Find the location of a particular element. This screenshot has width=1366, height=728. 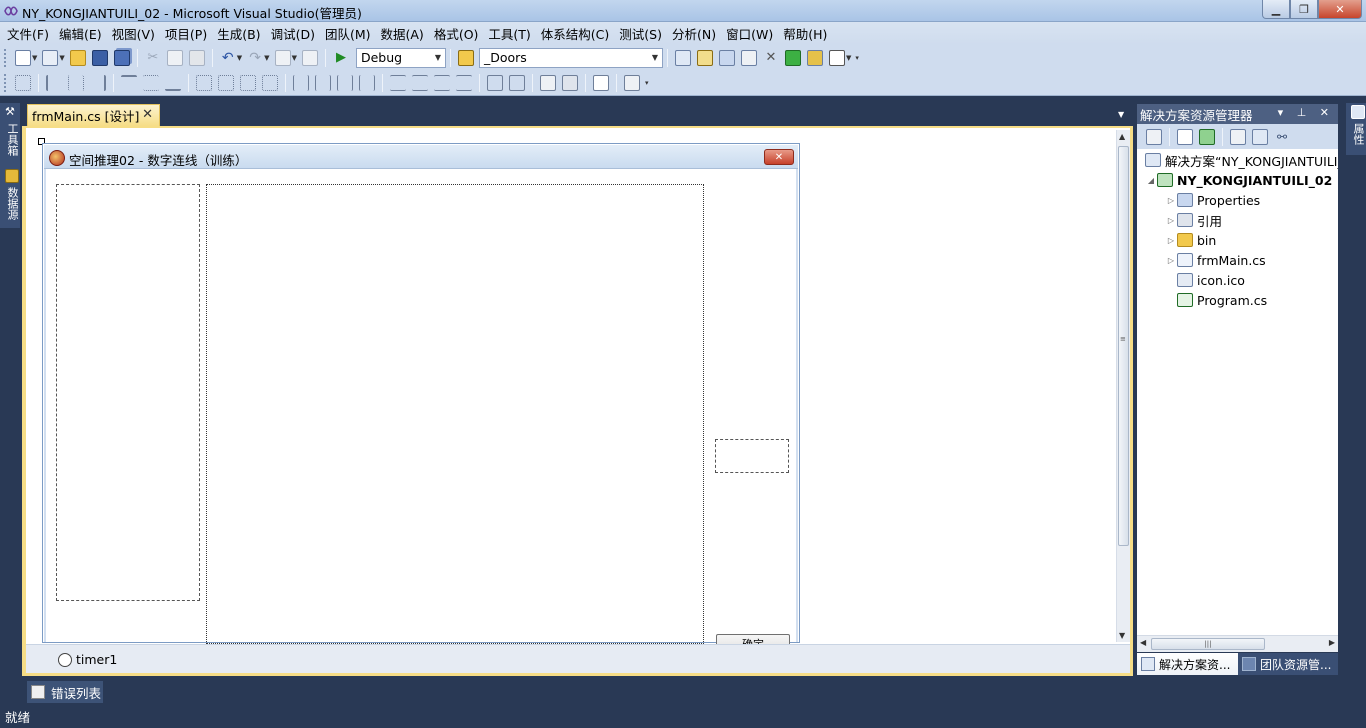

menu-architecture: 体系结构(C) is located at coordinates (575, 33).